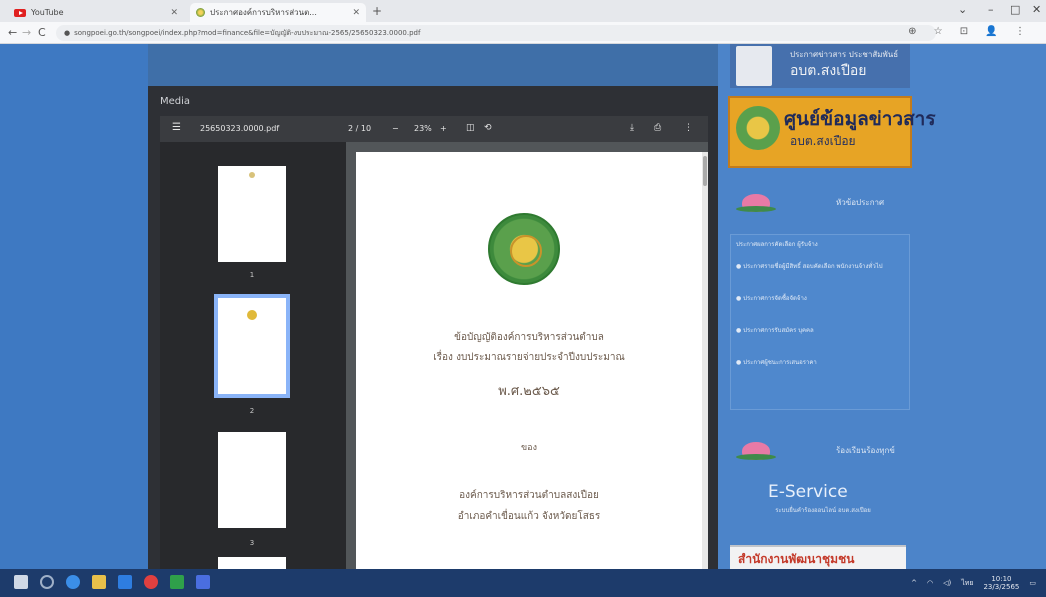 This screenshot has height=597, width=1046. What do you see at coordinates (705, 360) in the screenshot?
I see `document-scrollbar` at bounding box center [705, 360].